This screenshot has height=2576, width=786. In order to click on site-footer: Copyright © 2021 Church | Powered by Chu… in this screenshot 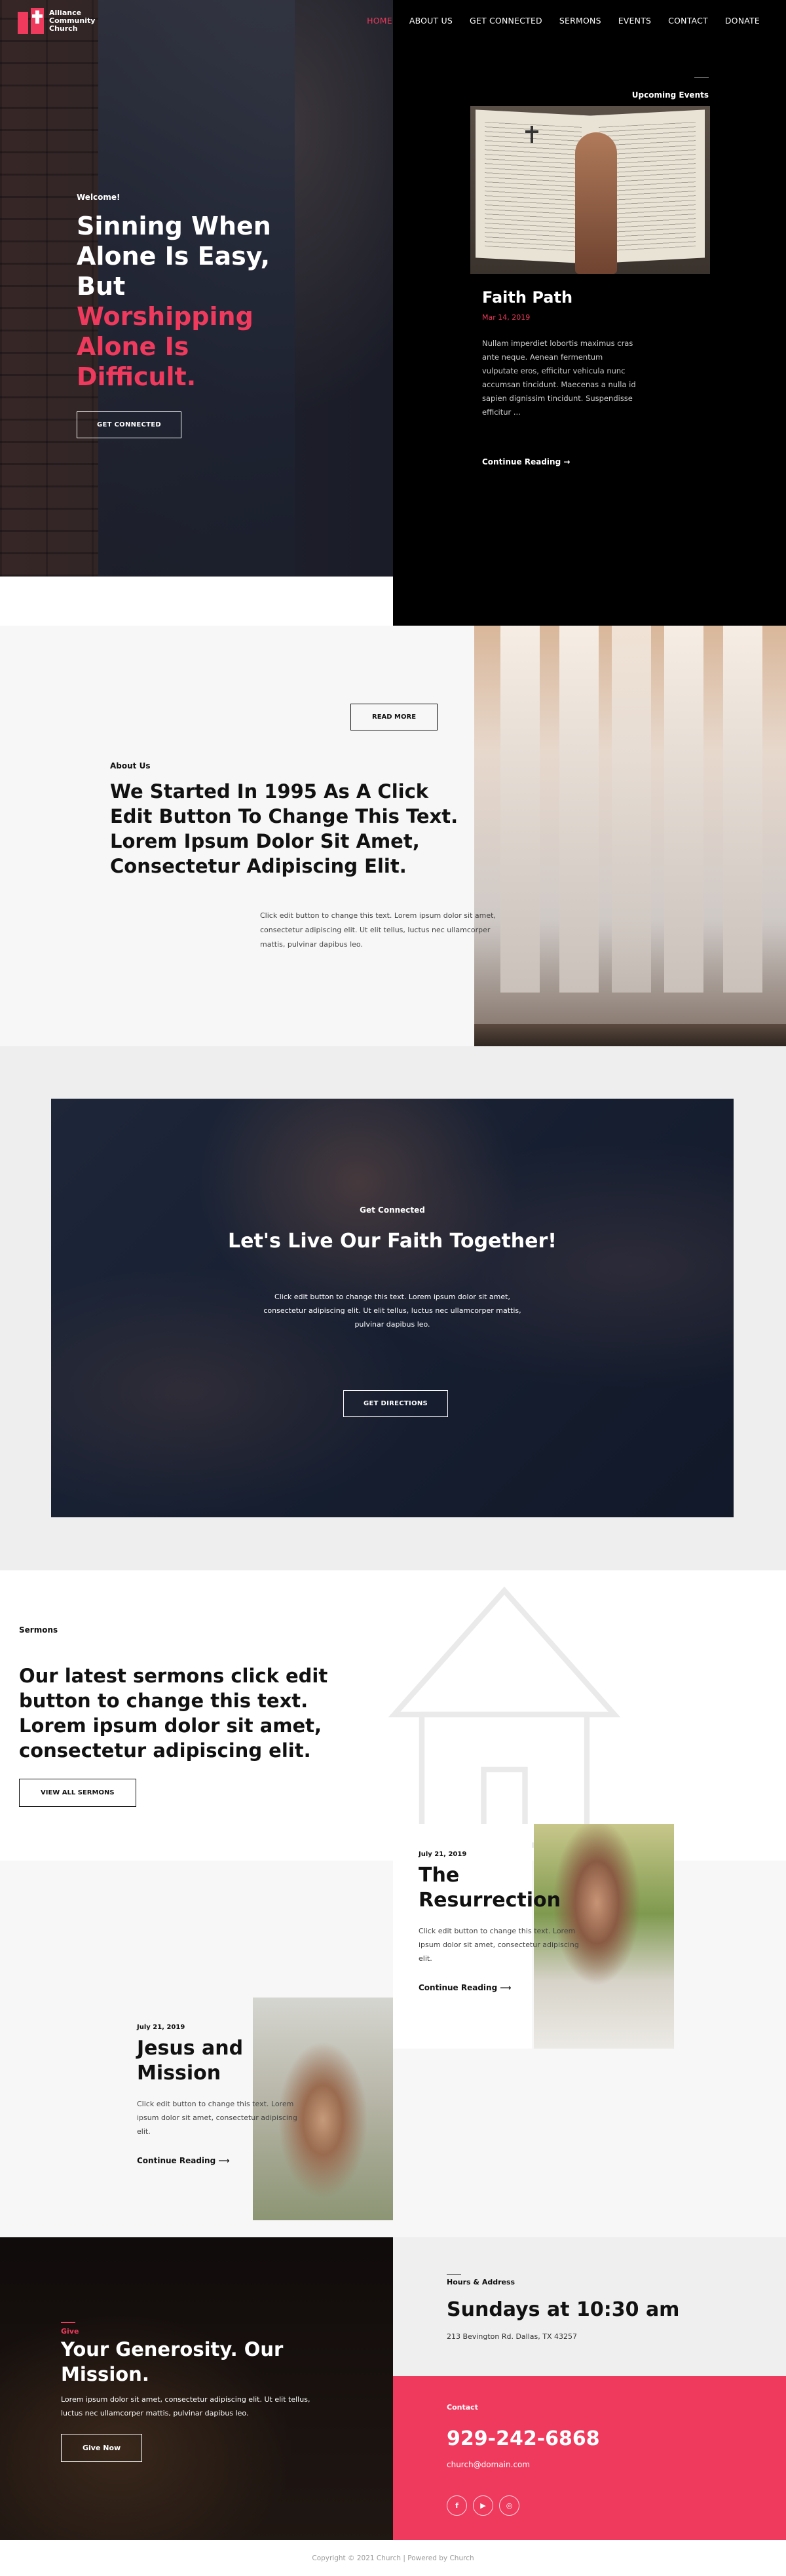, I will do `click(393, 2558)`.